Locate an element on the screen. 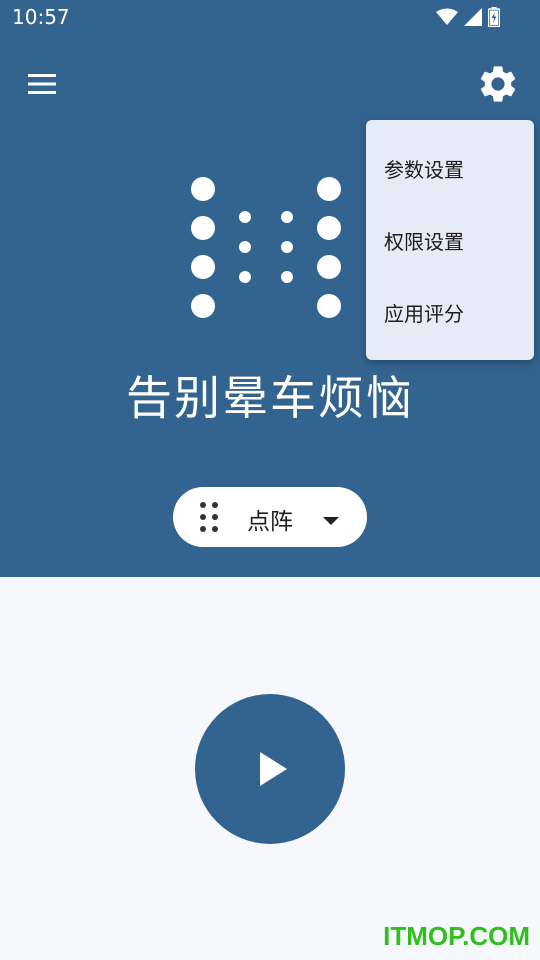 This screenshot has height=960, width=540. dot-matrix-logo is located at coordinates (265, 248).